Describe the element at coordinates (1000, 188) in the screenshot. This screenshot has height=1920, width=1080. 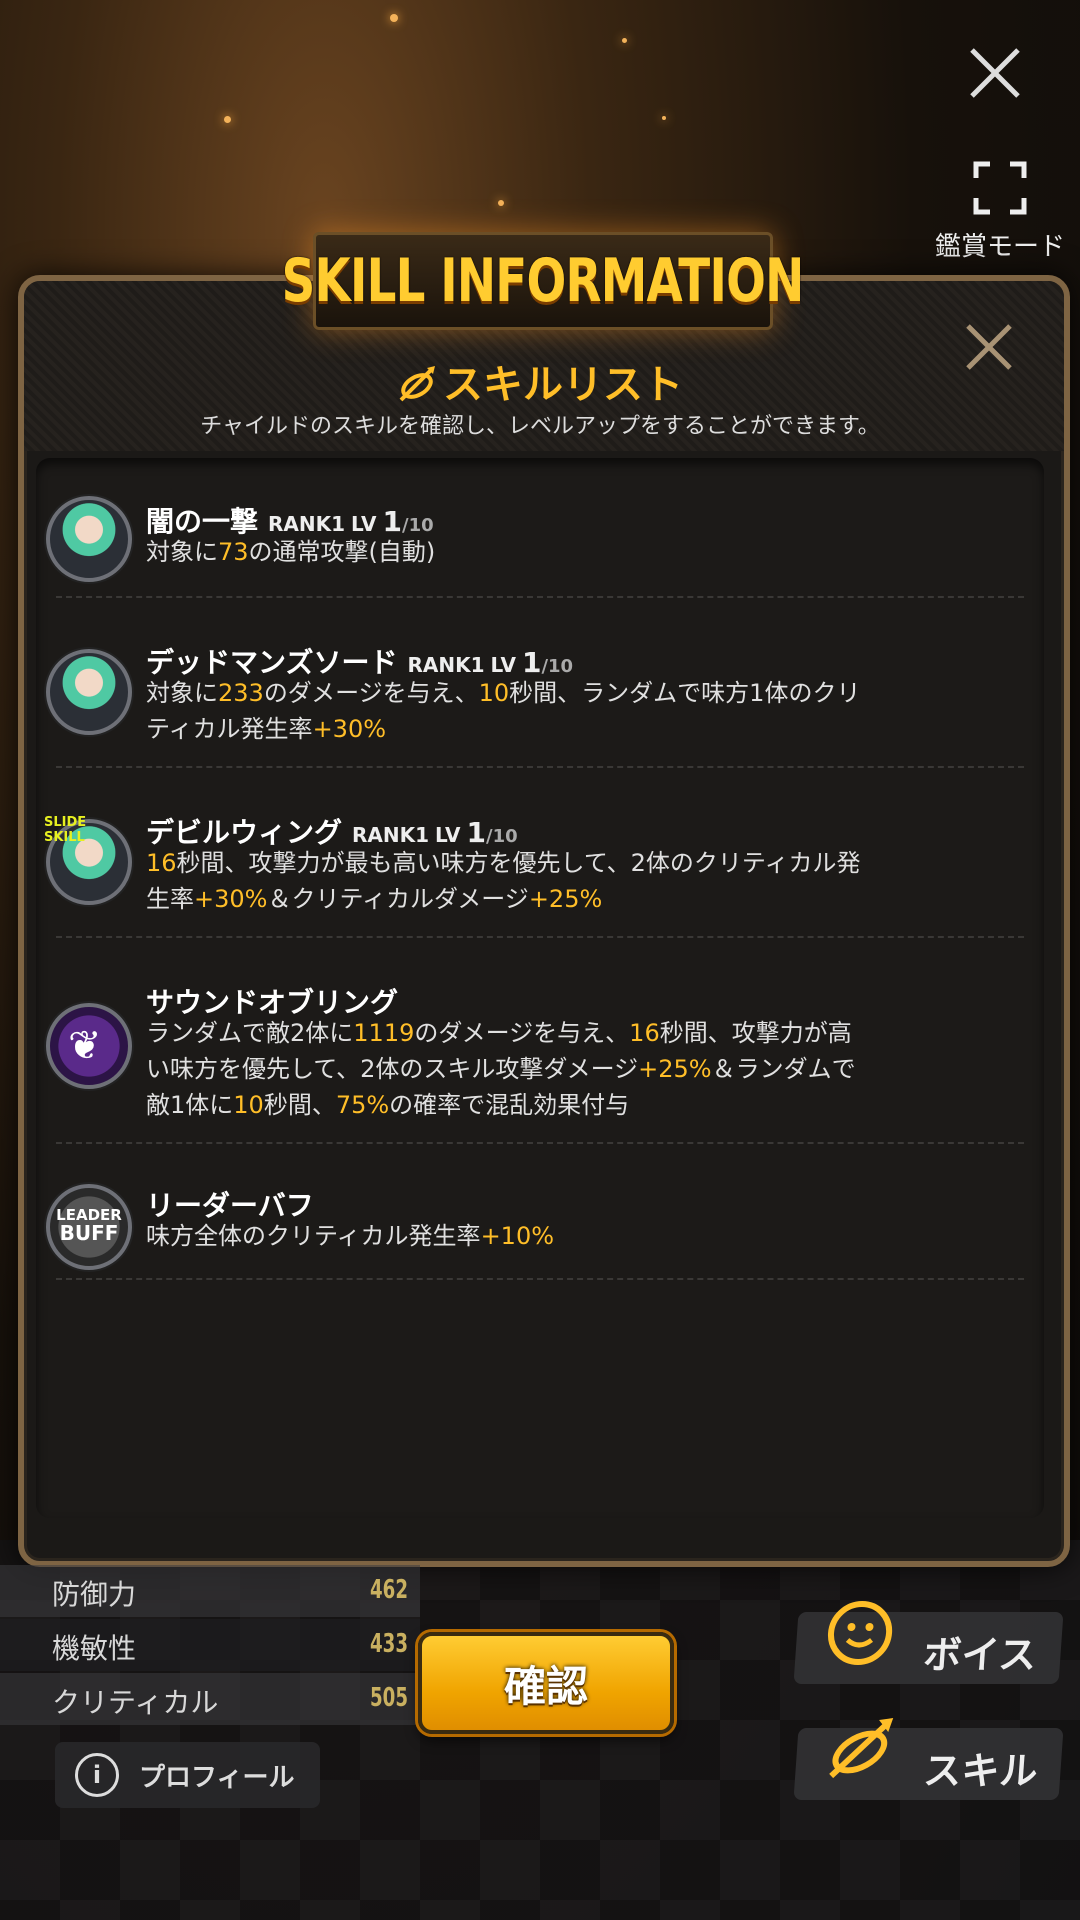
I see `fullscreen-icon` at that location.